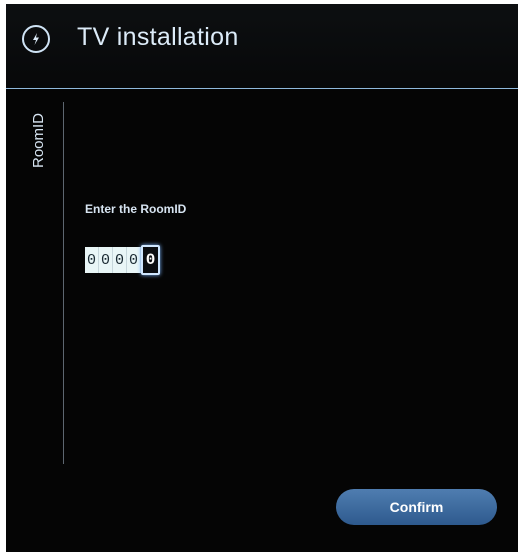 The image size is (522, 557). I want to click on header: TV installation, so click(262, 46).